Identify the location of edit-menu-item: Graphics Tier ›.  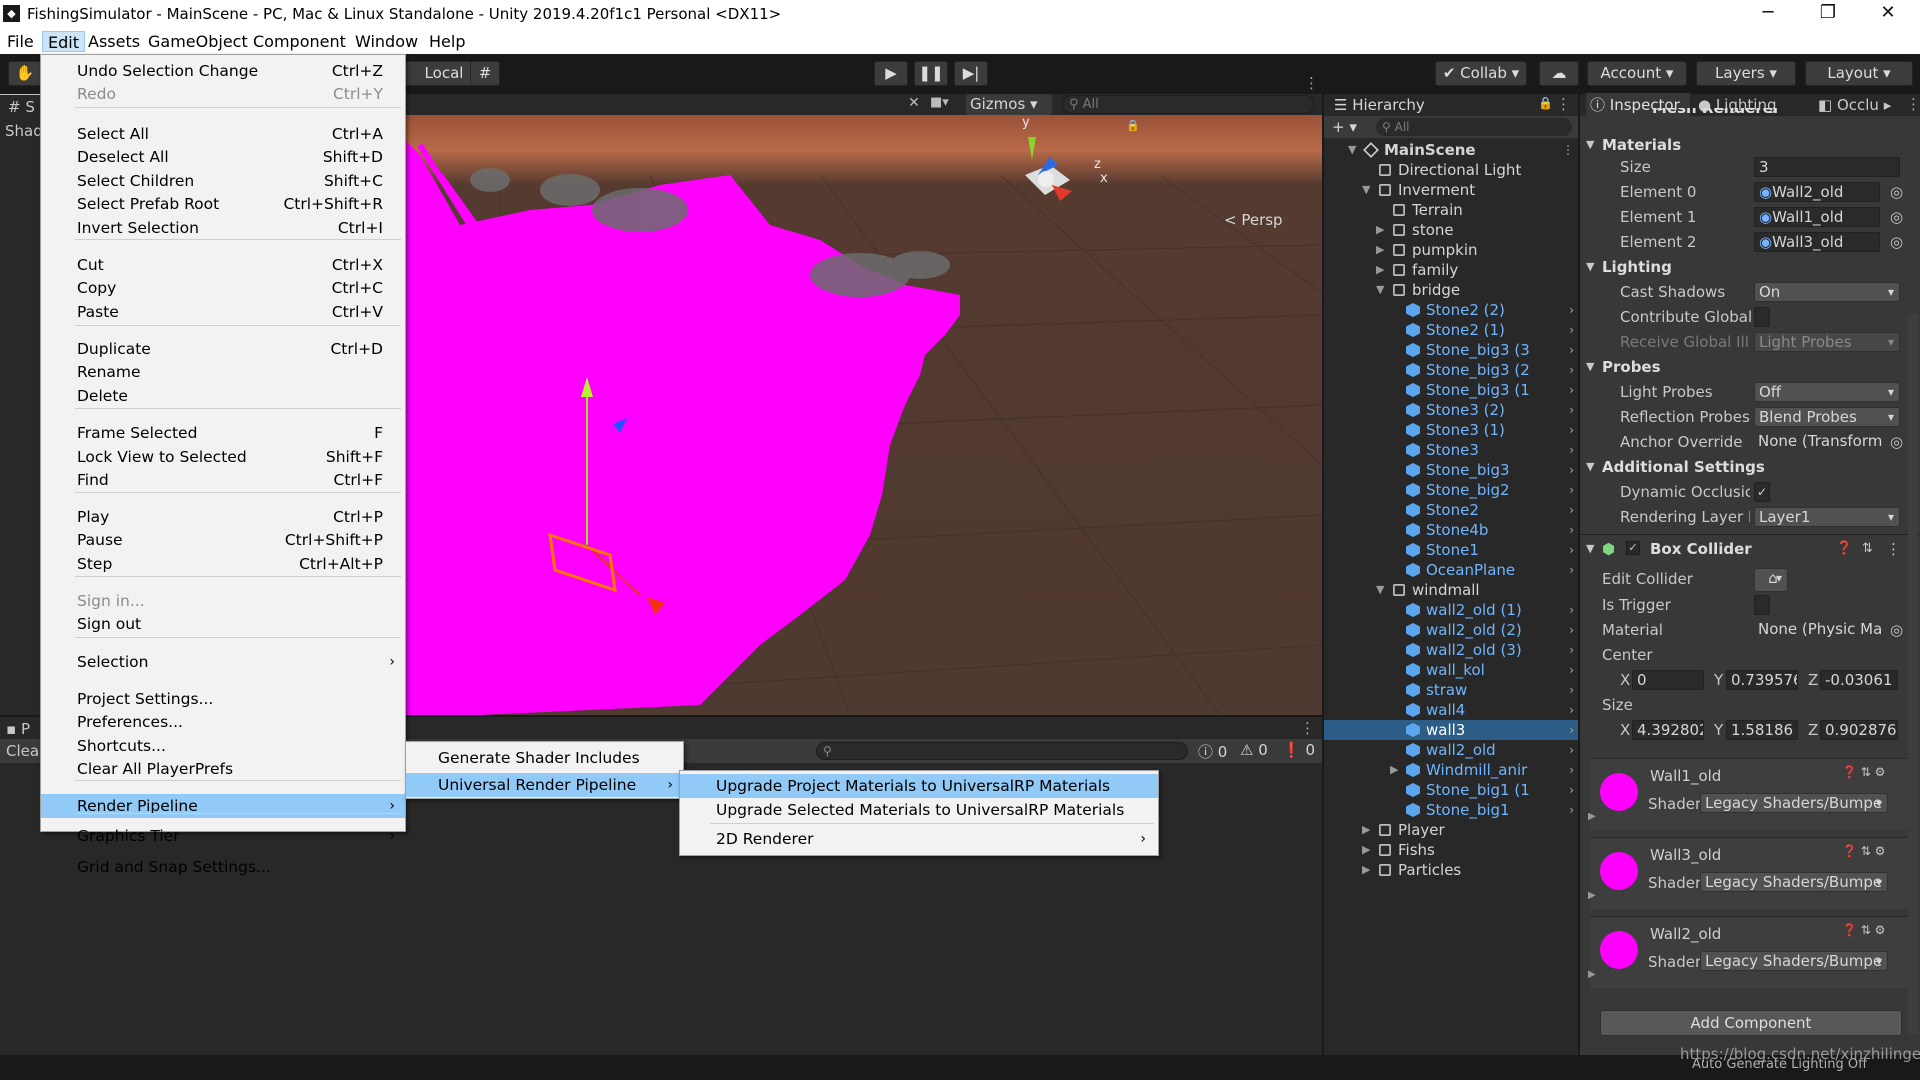
(223, 836).